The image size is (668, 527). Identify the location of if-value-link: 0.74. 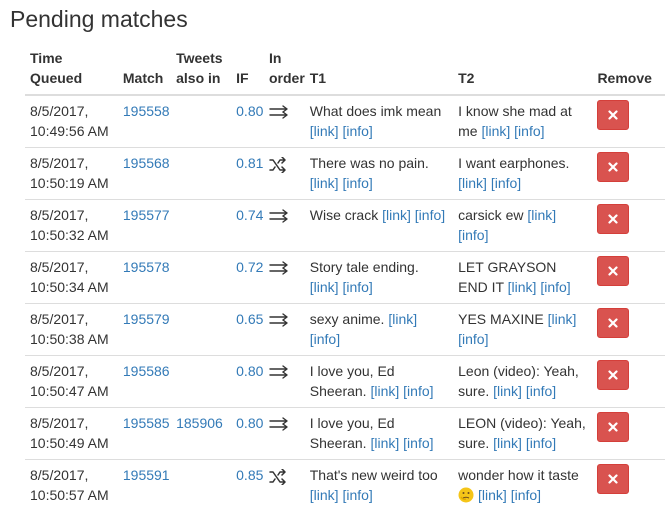
(249, 215).